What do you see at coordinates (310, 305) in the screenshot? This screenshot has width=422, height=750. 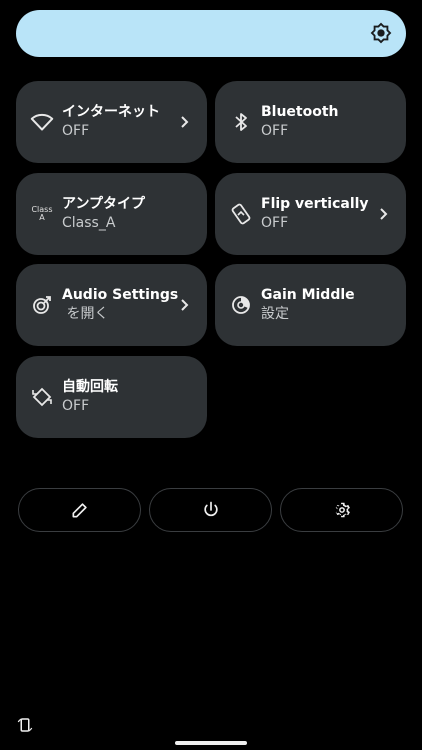 I see `tile-gain-middle: Gain Middle 設定` at bounding box center [310, 305].